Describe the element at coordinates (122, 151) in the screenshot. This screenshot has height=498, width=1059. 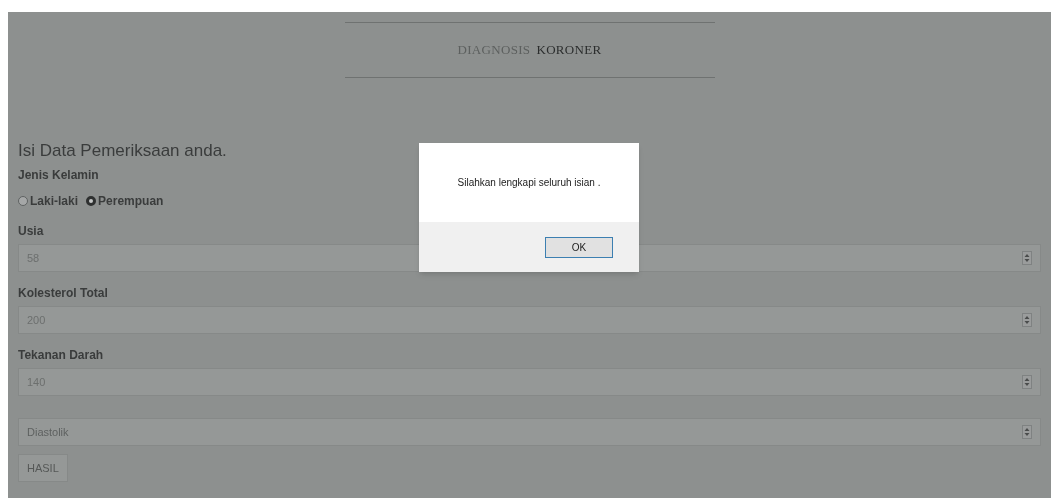
I see `form-heading: Isi Data Pemeriksaan anda.` at that location.